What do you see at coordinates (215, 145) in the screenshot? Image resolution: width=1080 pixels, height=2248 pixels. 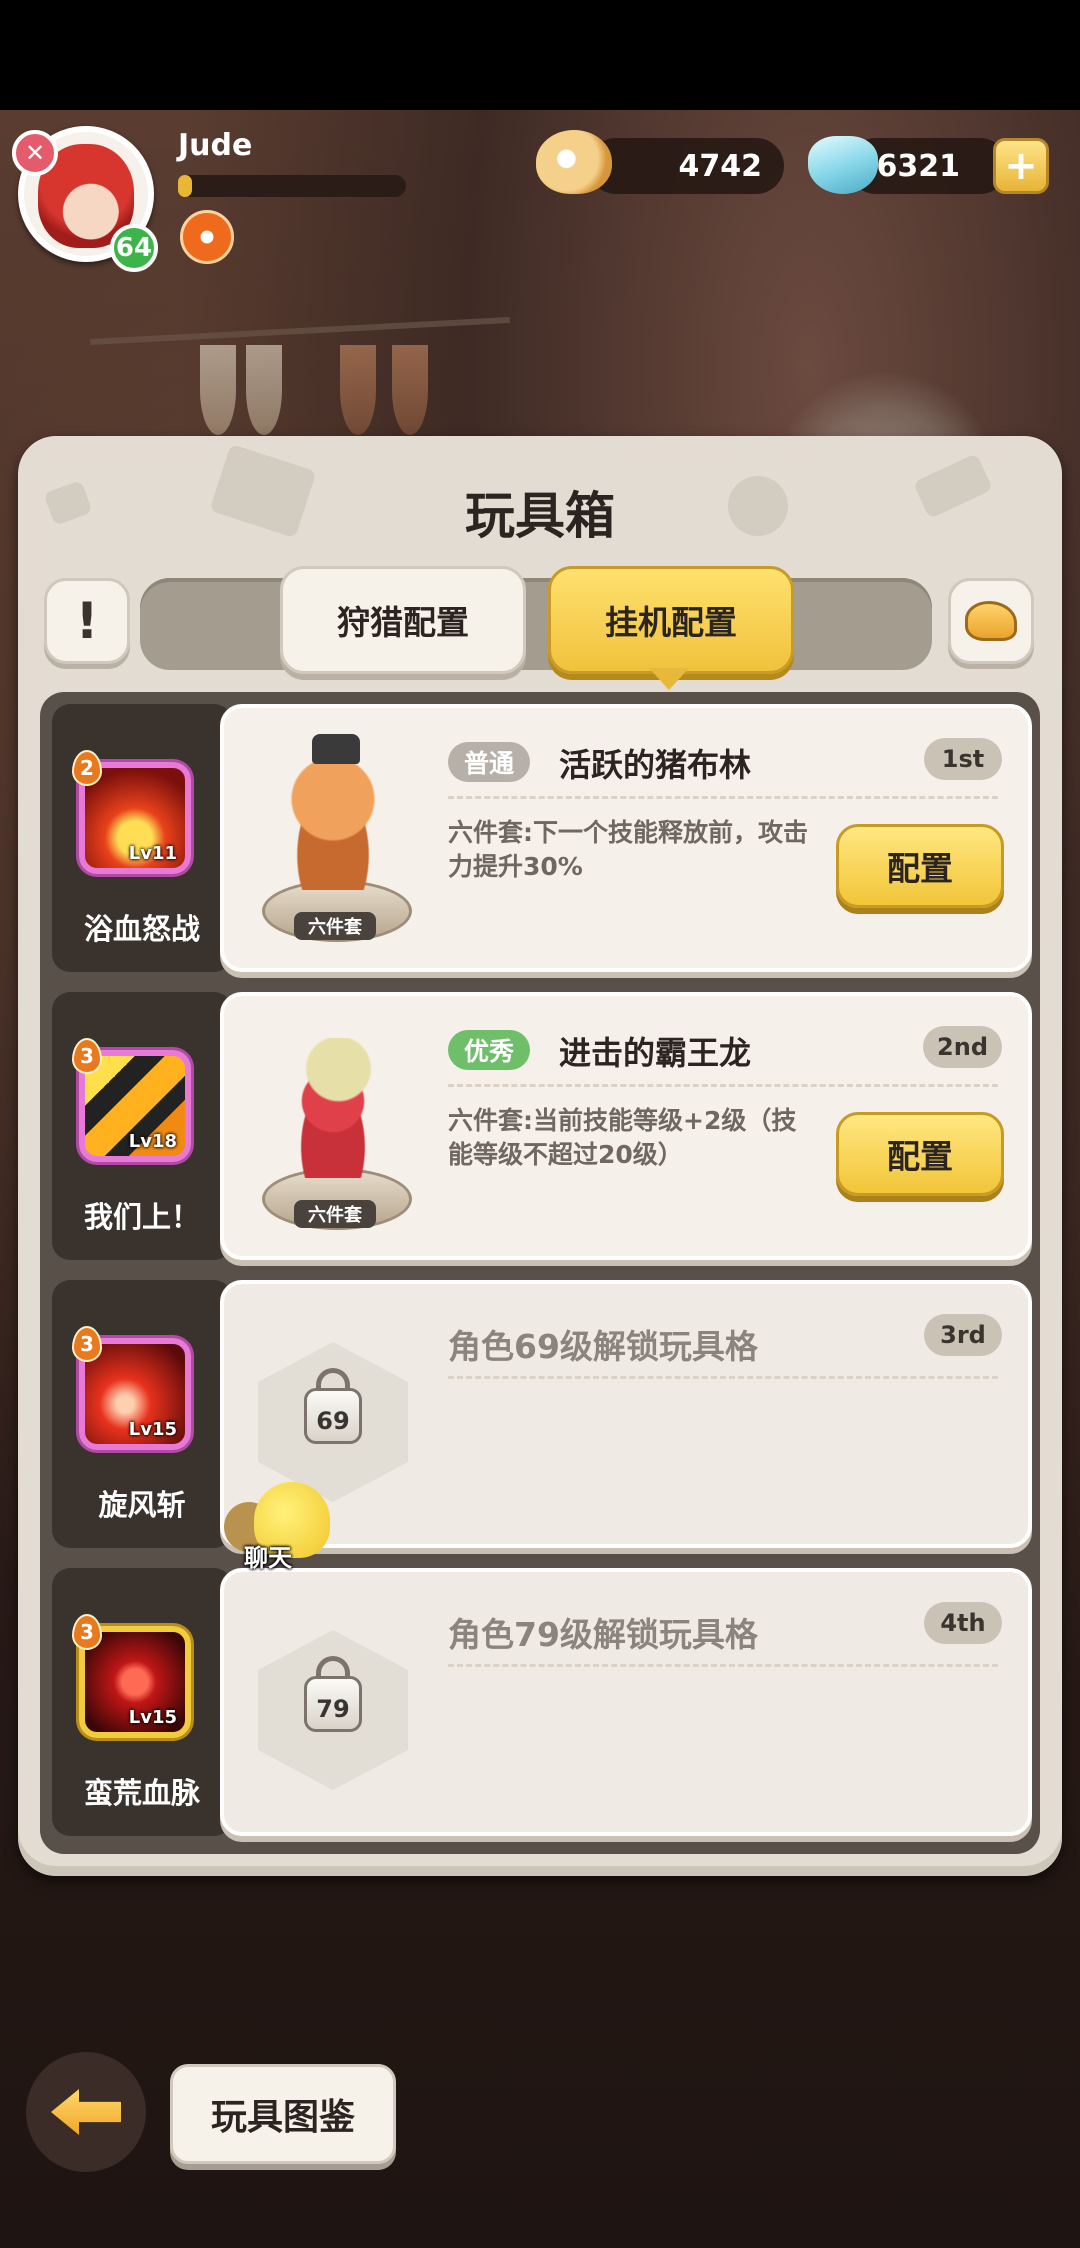 I see `player-name: Jude` at bounding box center [215, 145].